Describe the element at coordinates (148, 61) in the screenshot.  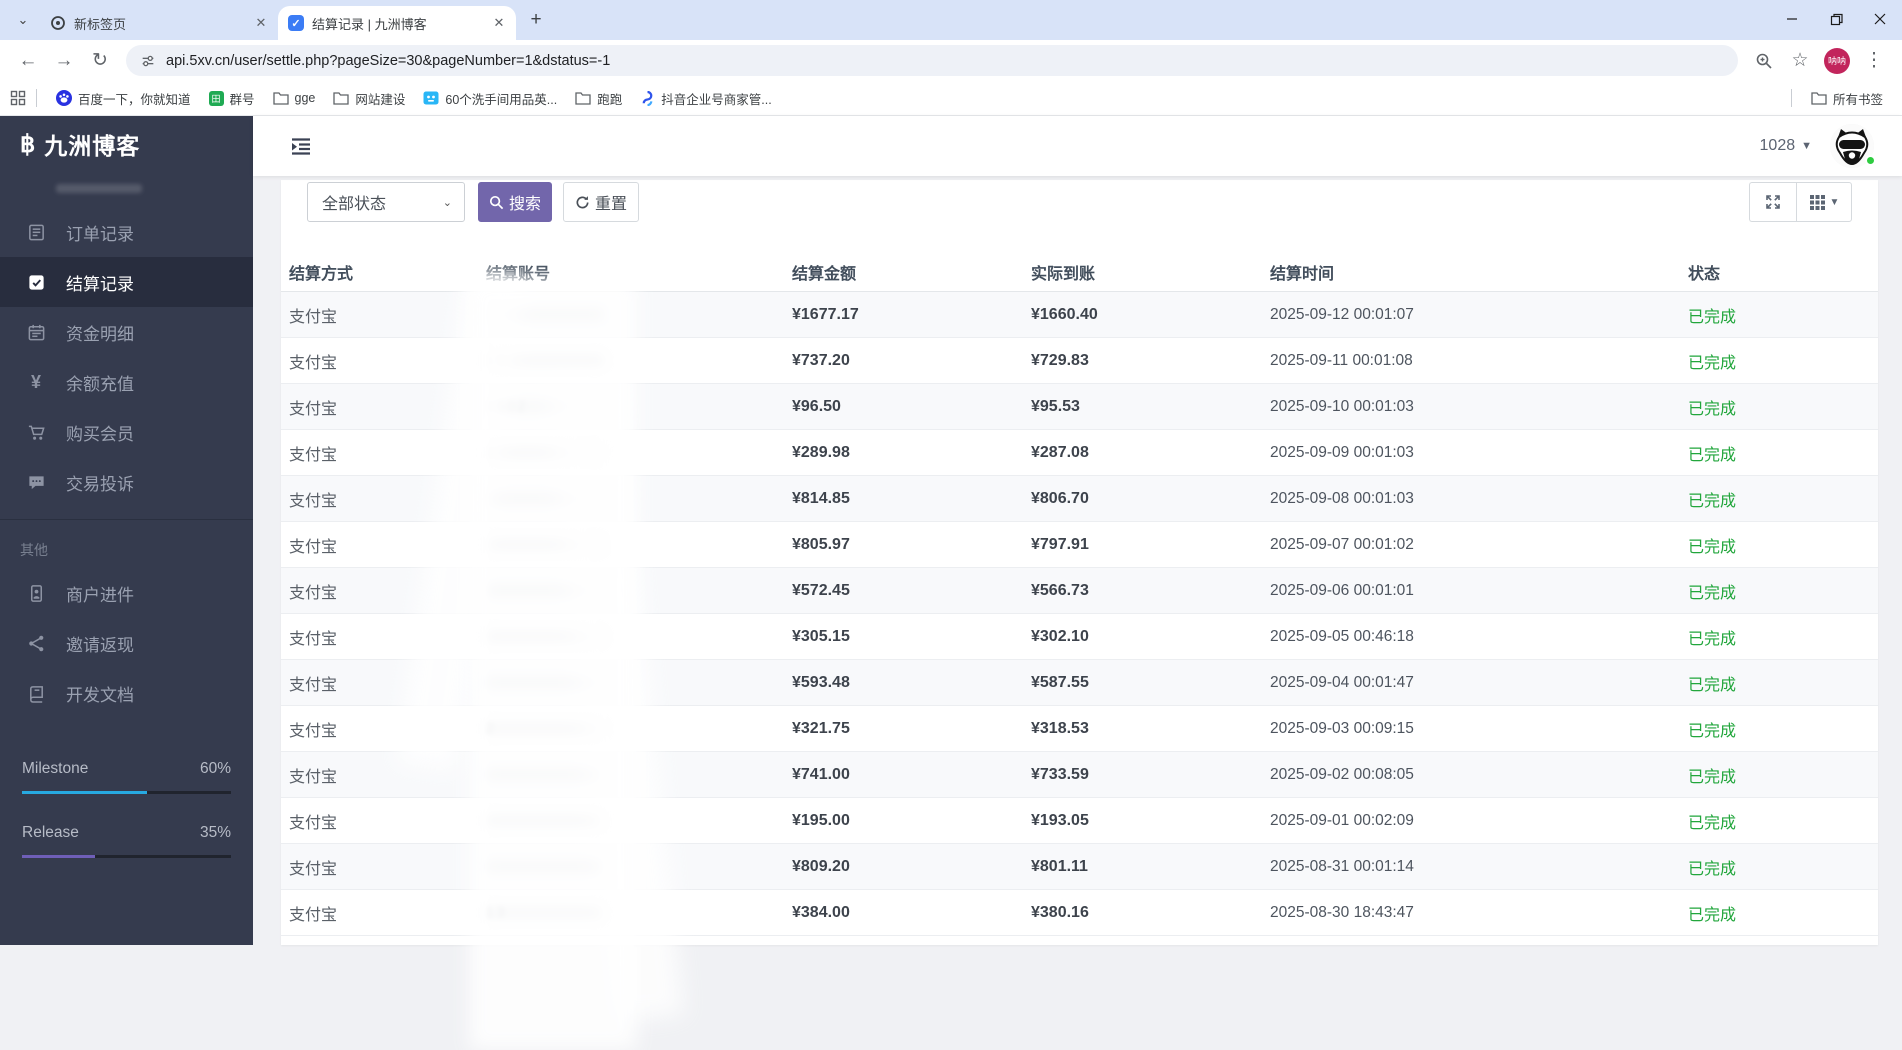
I see `site-info-icon` at that location.